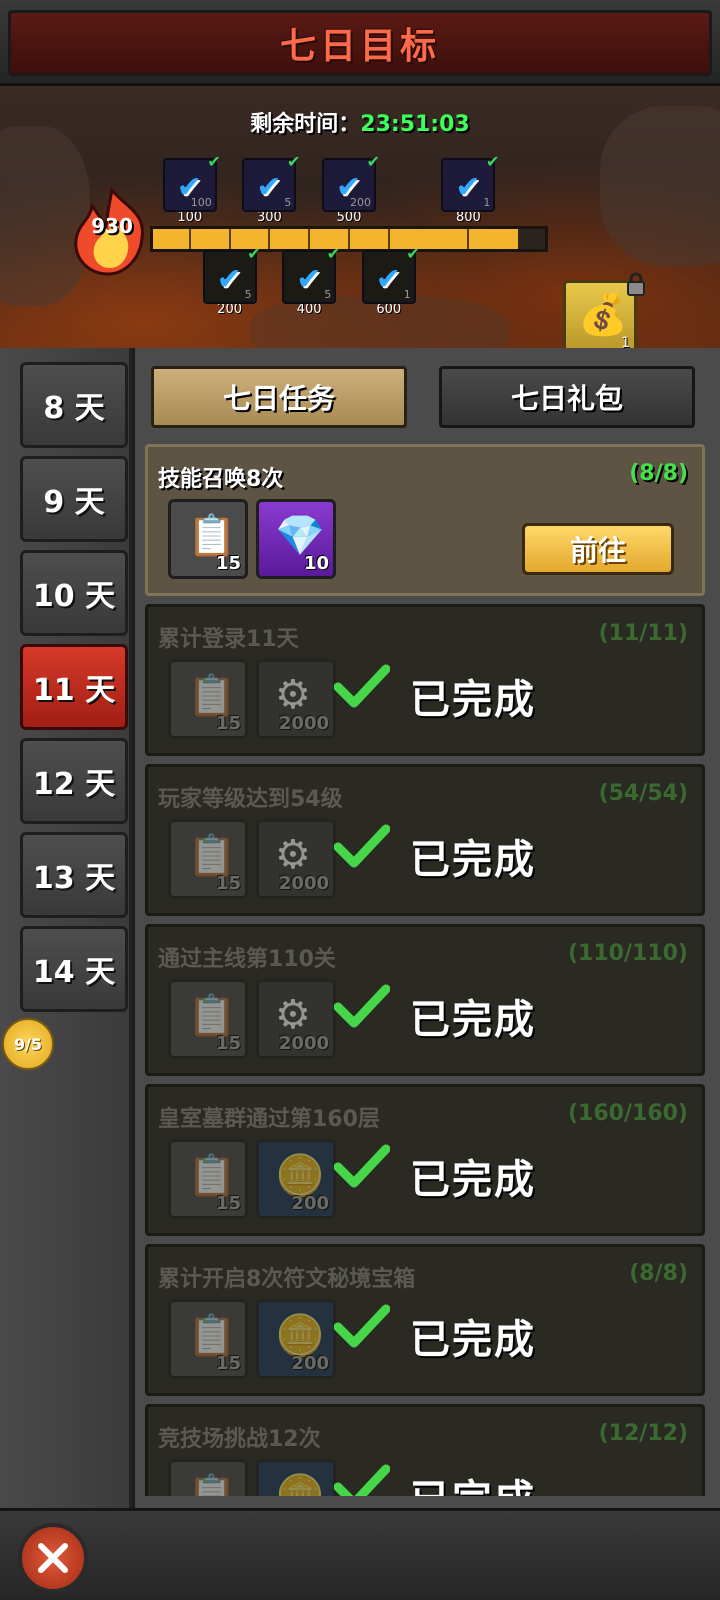 The height and width of the screenshot is (1600, 720). I want to click on milestone-points: 400, so click(309, 309).